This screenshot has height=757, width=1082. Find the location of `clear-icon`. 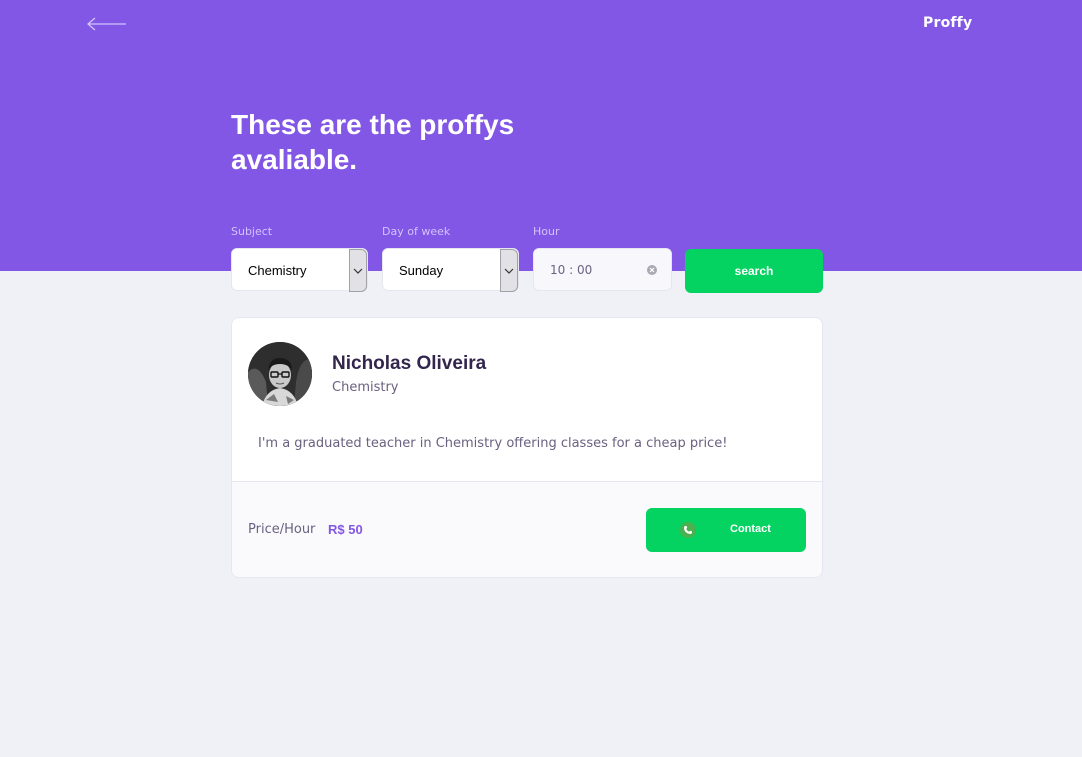

clear-icon is located at coordinates (652, 270).